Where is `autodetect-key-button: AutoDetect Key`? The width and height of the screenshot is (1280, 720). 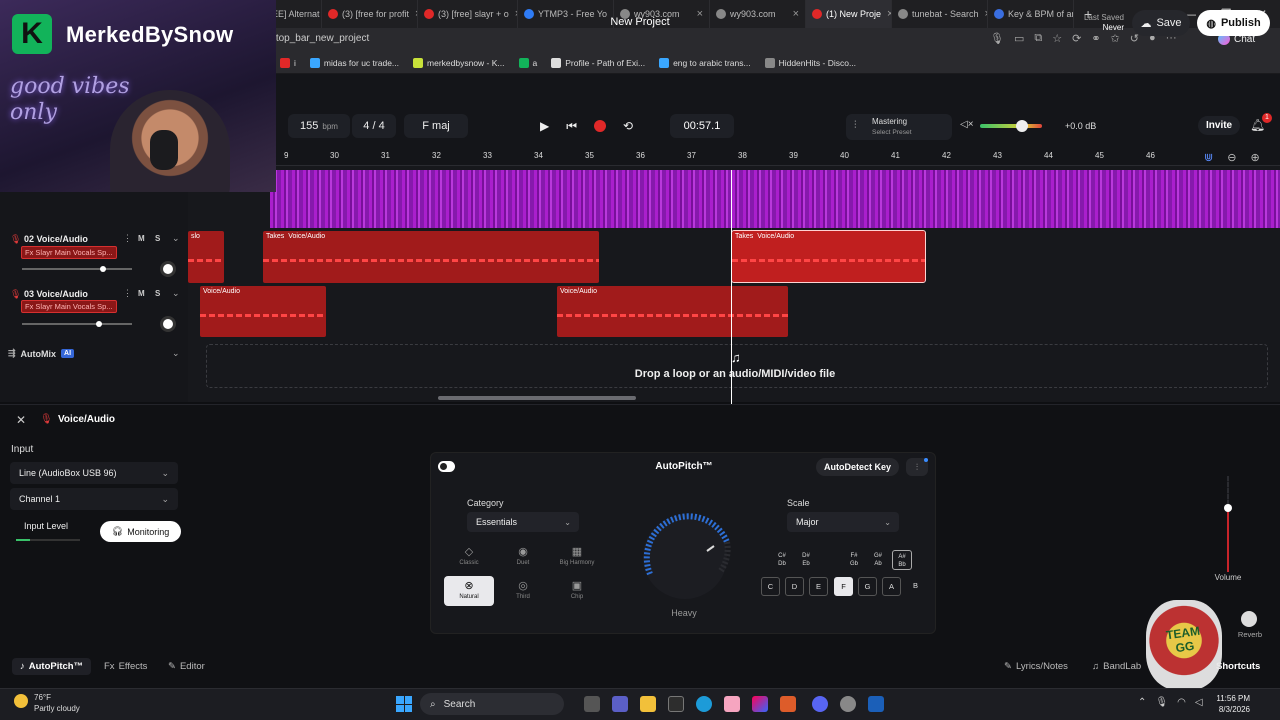 autodetect-key-button: AutoDetect Key is located at coordinates (857, 467).